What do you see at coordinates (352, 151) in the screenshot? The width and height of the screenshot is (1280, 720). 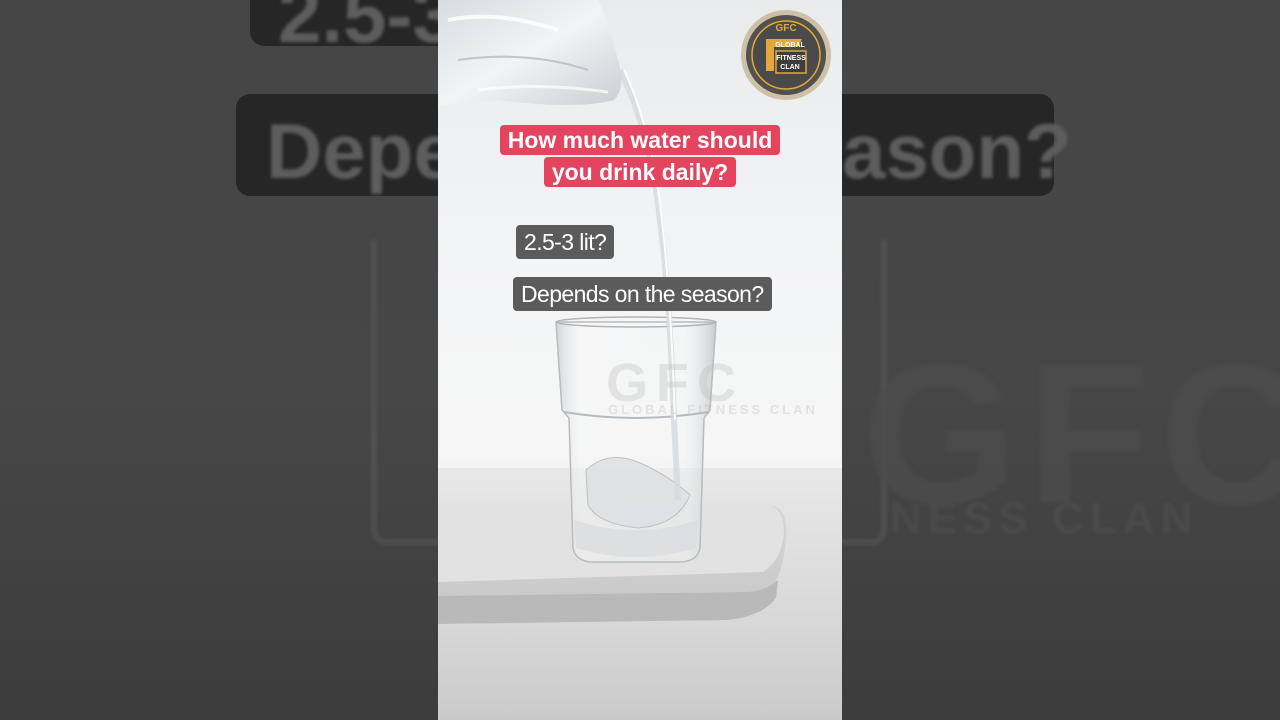 I see `ghost-caption-text: Depe` at bounding box center [352, 151].